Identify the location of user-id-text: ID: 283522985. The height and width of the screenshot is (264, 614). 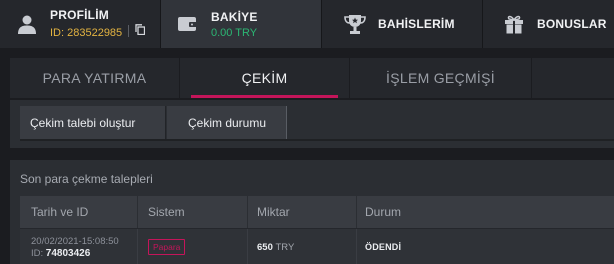
(86, 32).